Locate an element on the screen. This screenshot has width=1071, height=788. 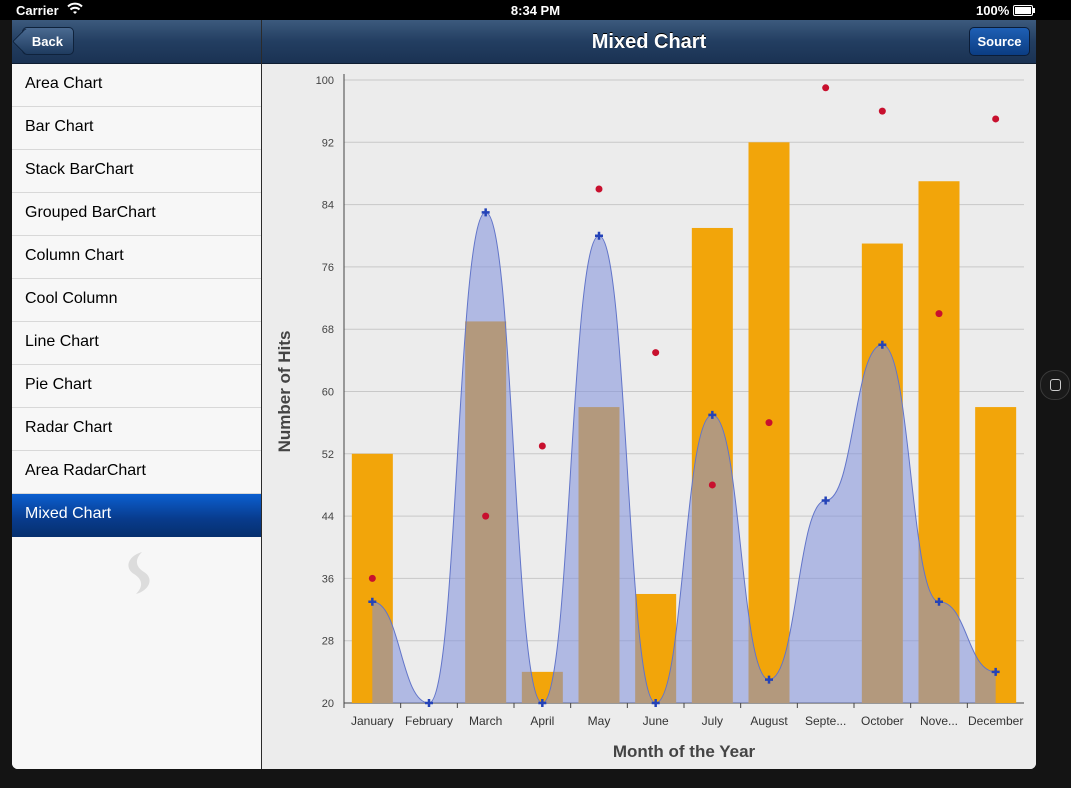
x-axis-title: Month of the Year is located at coordinates (684, 751).